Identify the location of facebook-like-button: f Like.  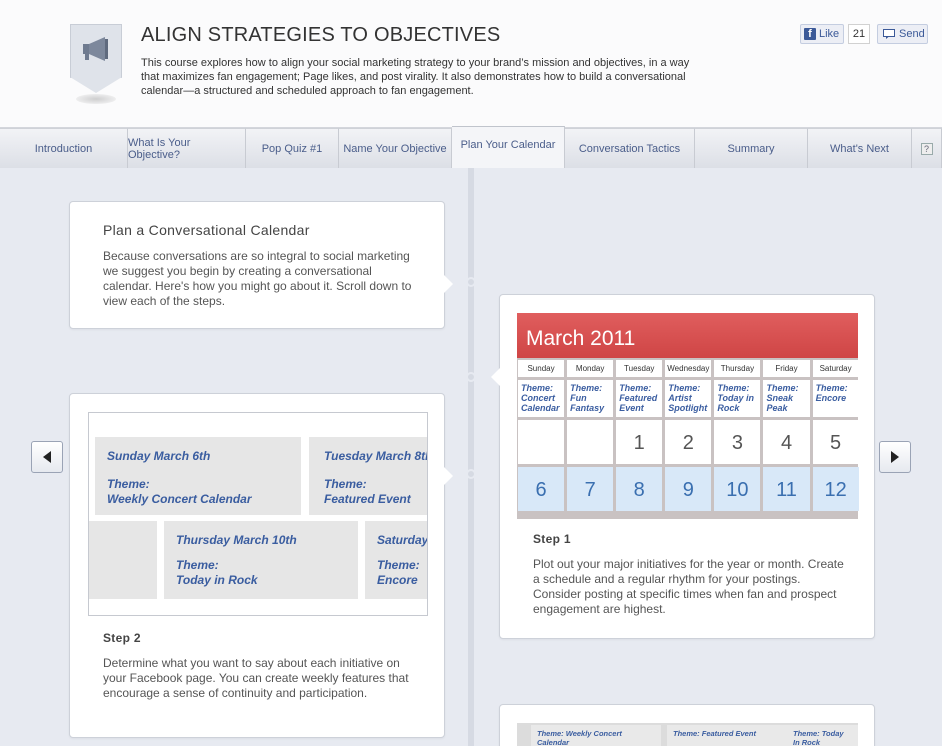
(822, 34).